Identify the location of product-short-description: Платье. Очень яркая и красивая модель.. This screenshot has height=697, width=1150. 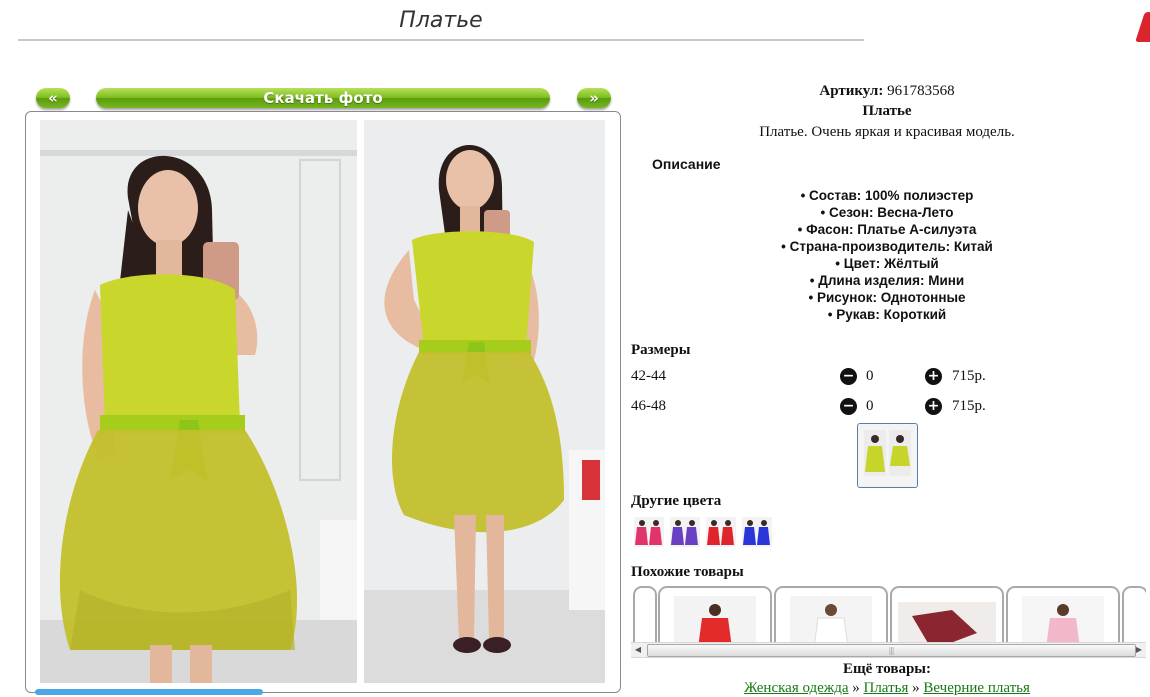
(887, 132).